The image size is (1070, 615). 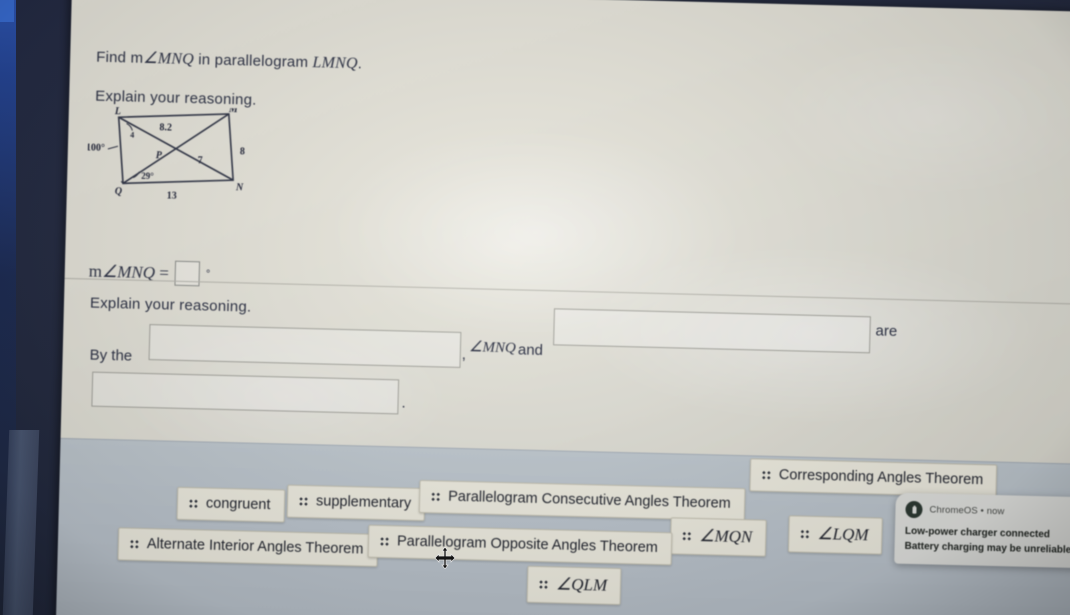 What do you see at coordinates (881, 478) in the screenshot?
I see `chip-label: Corresponding Angles Theorem` at bounding box center [881, 478].